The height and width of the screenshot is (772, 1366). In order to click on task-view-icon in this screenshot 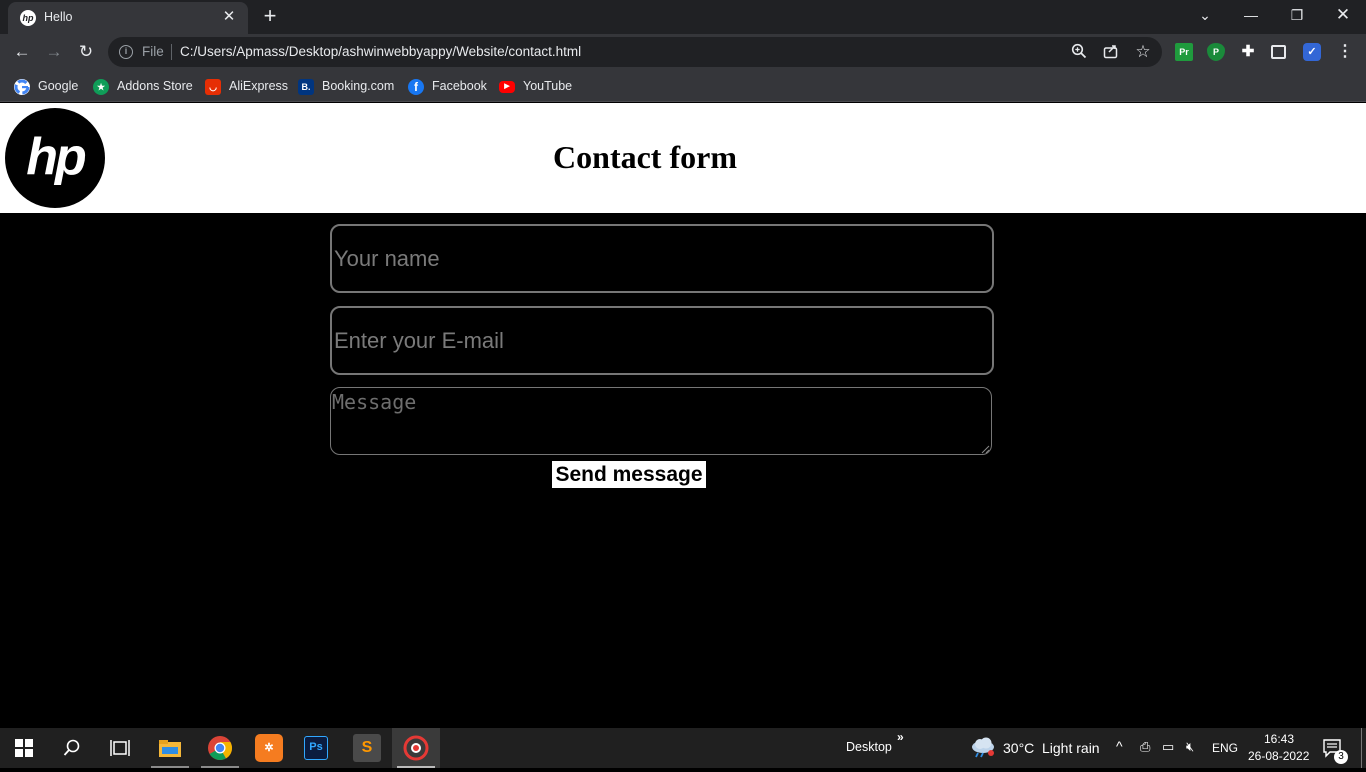, I will do `click(120, 748)`.